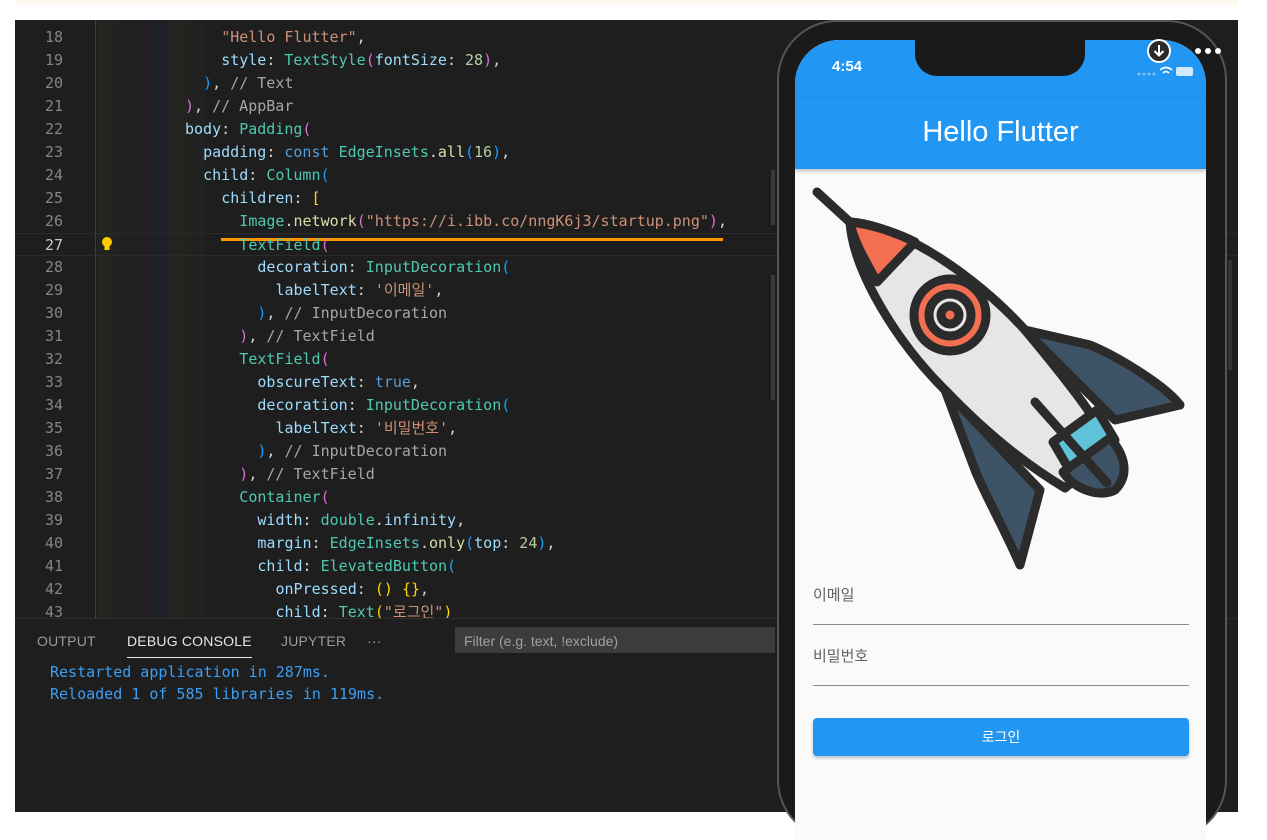 Image resolution: width=1267 pixels, height=840 pixels. What do you see at coordinates (270, 198) in the screenshot?
I see `code-text: children: [` at bounding box center [270, 198].